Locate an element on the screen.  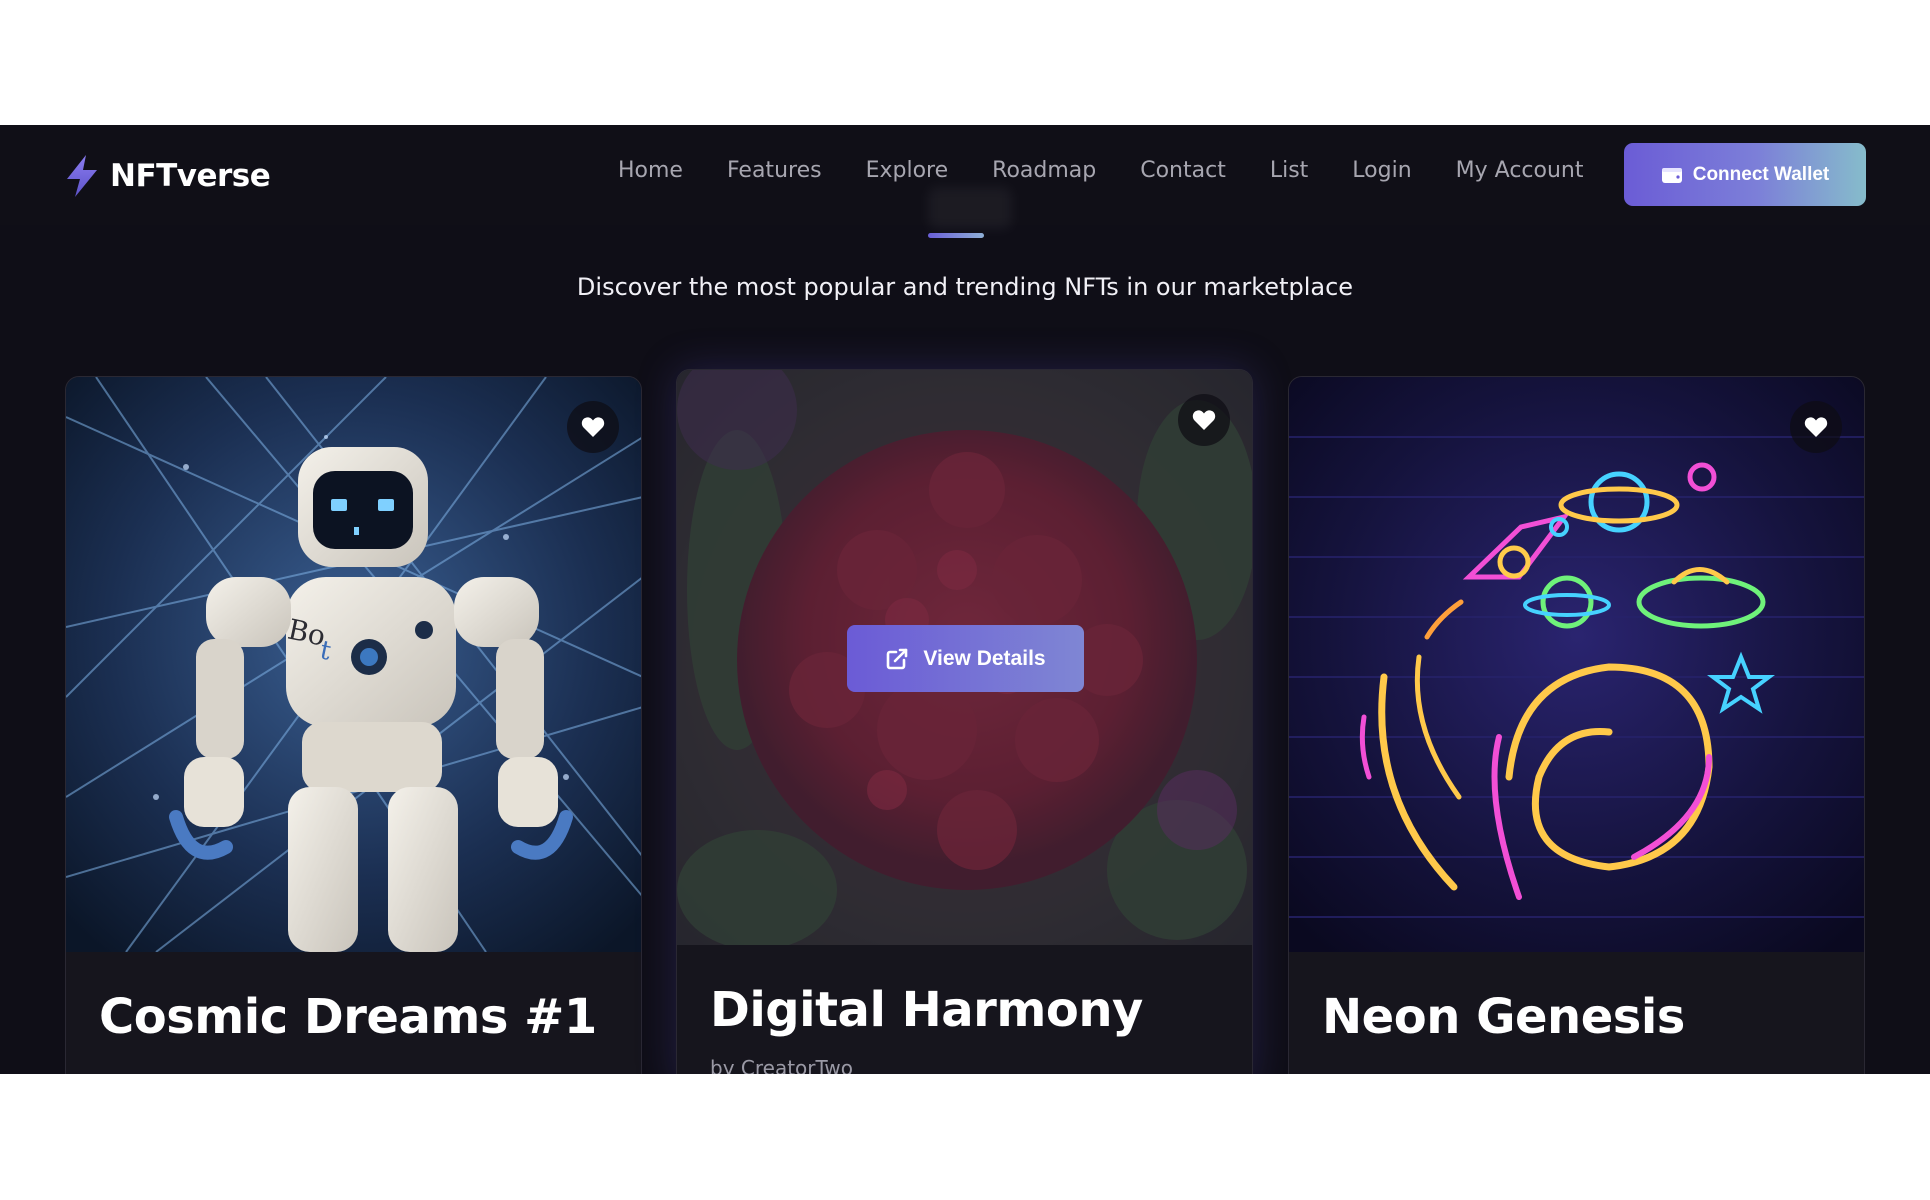
brand-logo: NFTverse is located at coordinates (167, 176).